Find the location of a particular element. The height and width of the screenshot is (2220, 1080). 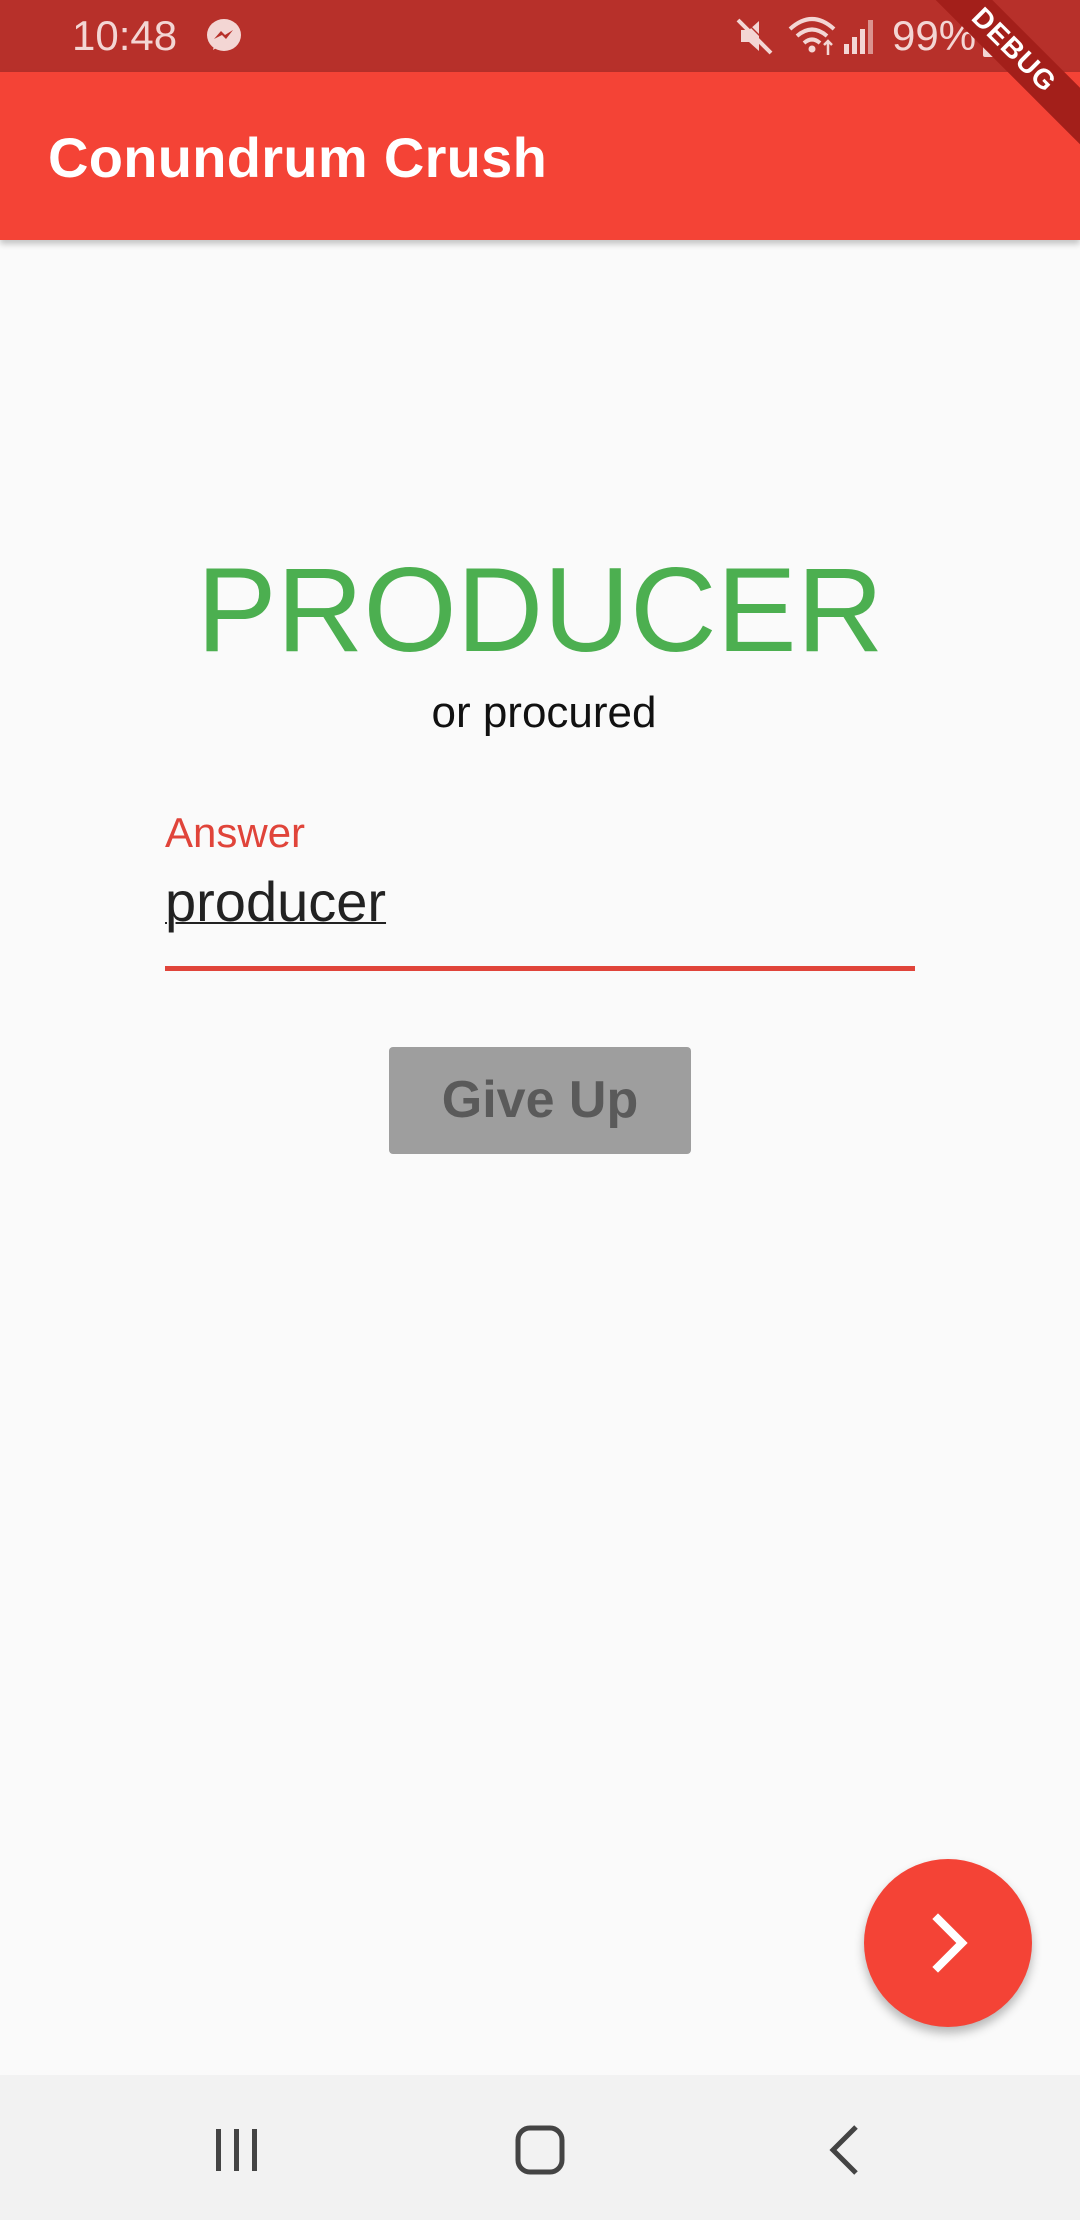

answer-underline is located at coordinates (540, 968).